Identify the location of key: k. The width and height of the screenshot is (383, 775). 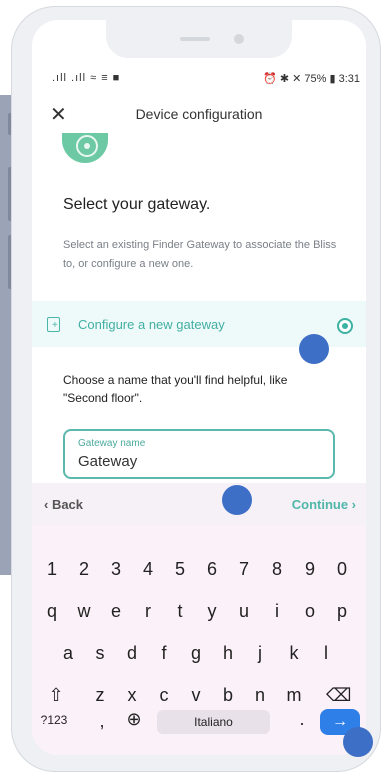
(294, 653).